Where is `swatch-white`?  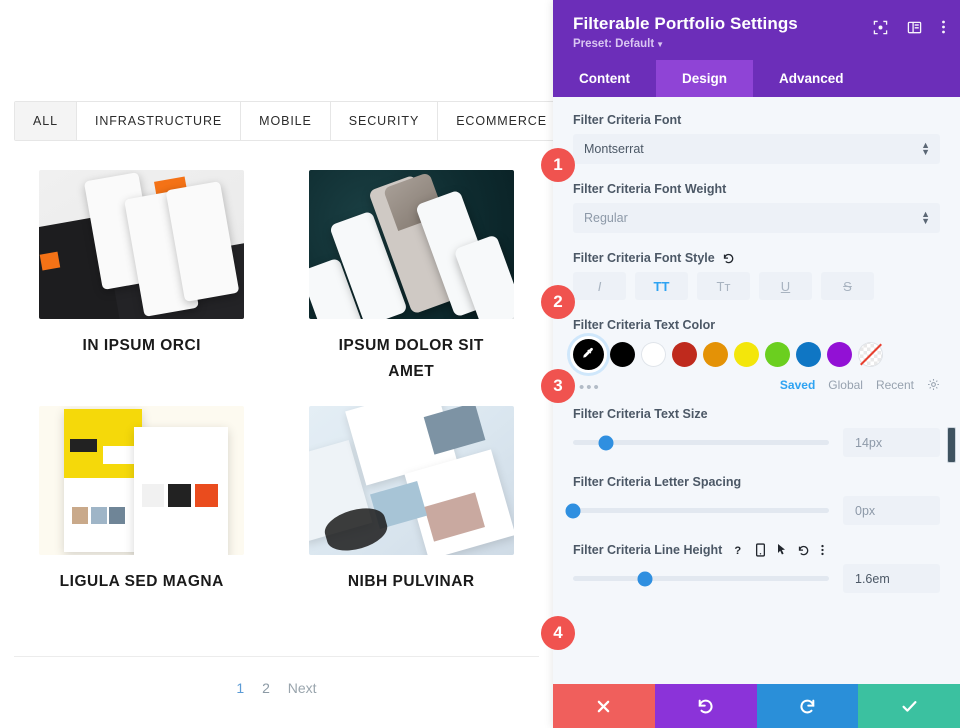
swatch-white is located at coordinates (653, 354).